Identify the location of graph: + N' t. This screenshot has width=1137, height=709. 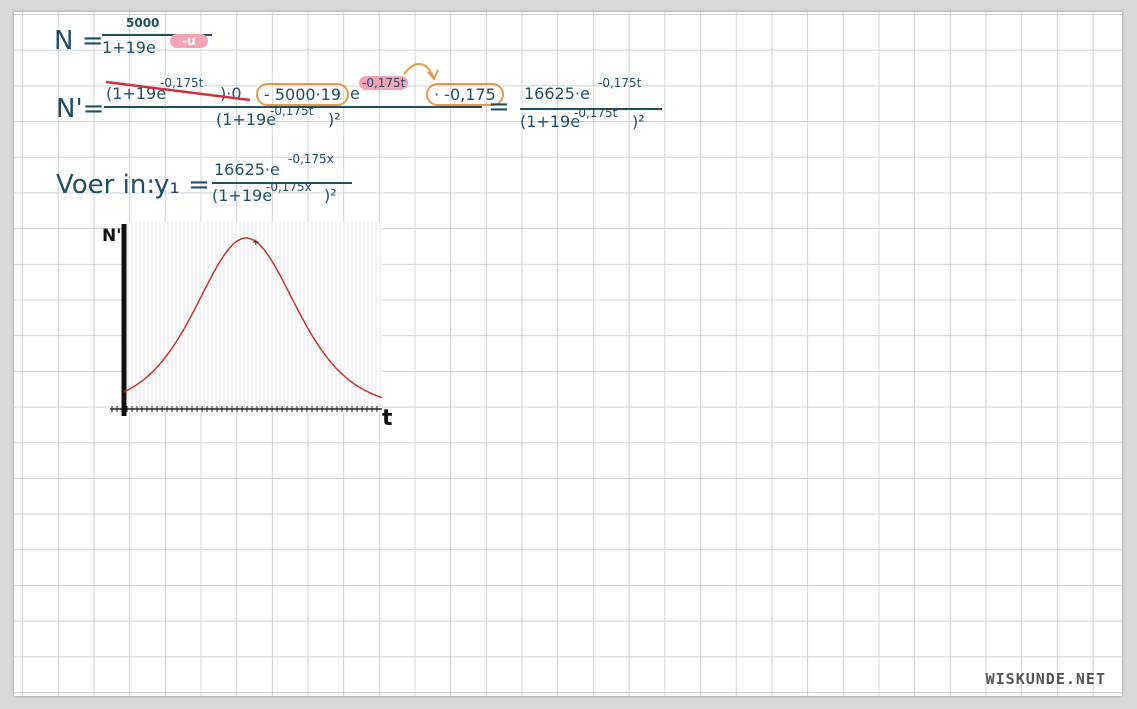
(249, 331).